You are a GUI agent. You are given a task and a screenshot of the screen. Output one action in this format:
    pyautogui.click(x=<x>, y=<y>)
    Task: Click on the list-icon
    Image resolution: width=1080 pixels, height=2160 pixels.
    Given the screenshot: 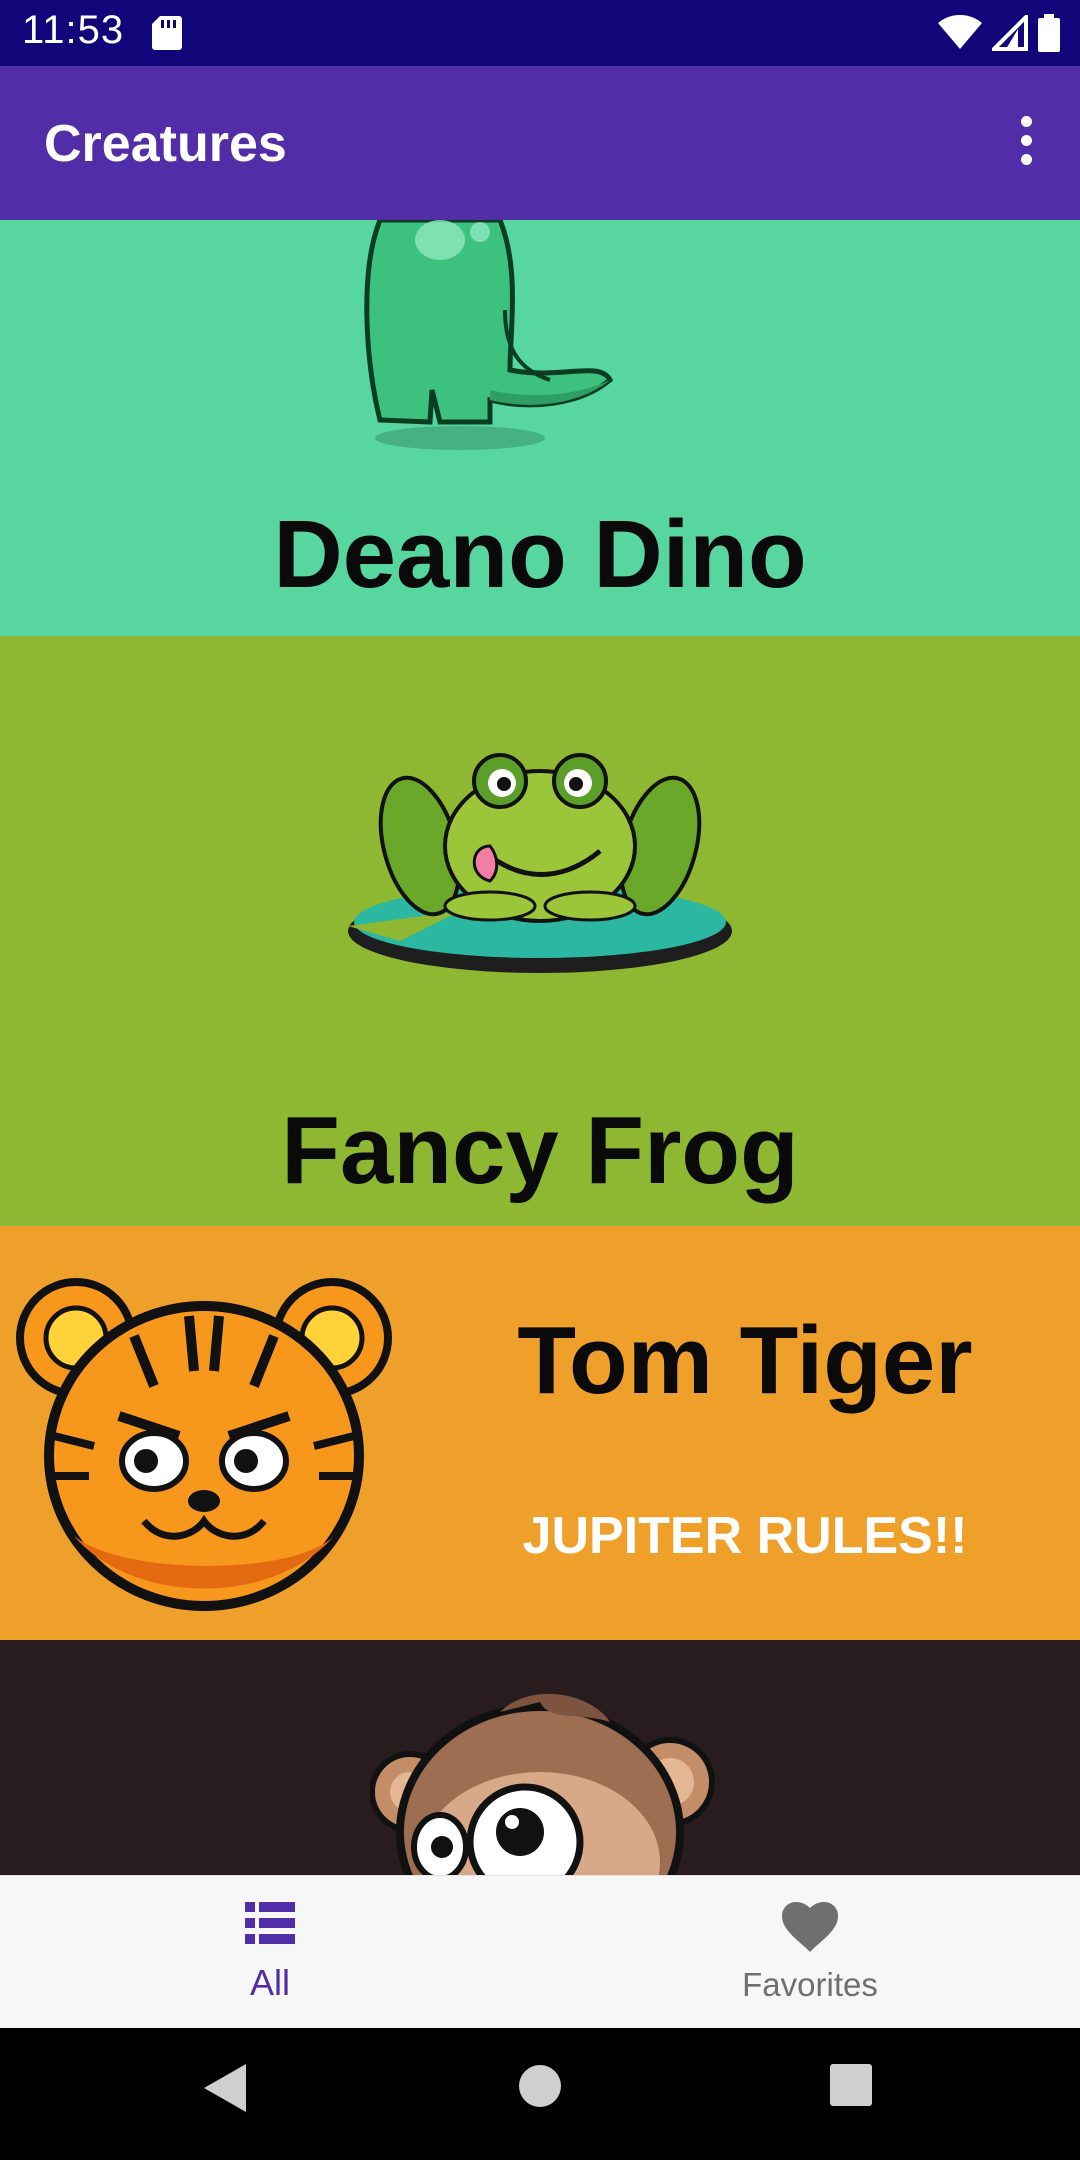 What is the action you would take?
    pyautogui.click(x=270, y=1923)
    